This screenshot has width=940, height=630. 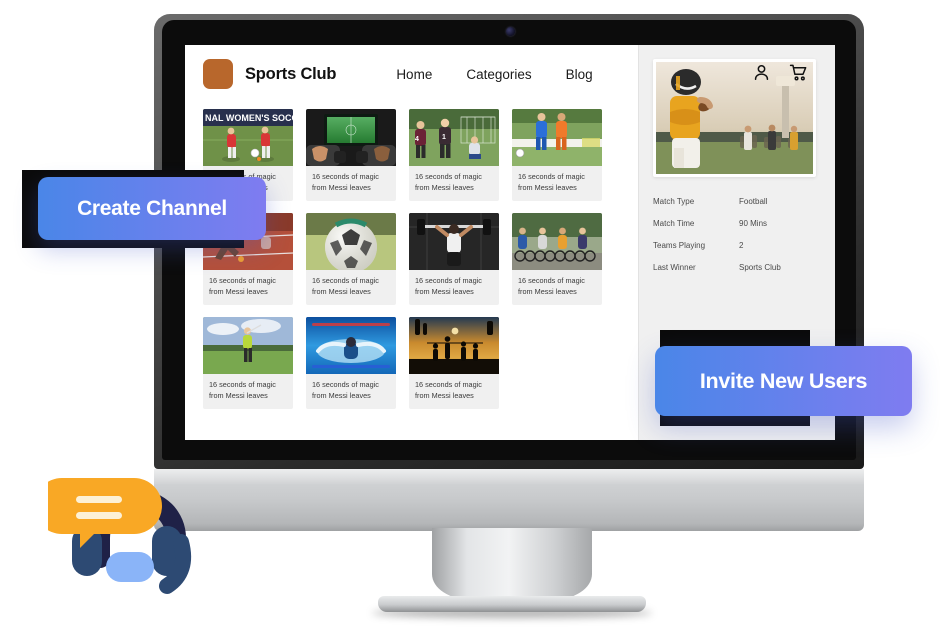 What do you see at coordinates (454, 241) in the screenshot?
I see `thumbnail-weightlifting` at bounding box center [454, 241].